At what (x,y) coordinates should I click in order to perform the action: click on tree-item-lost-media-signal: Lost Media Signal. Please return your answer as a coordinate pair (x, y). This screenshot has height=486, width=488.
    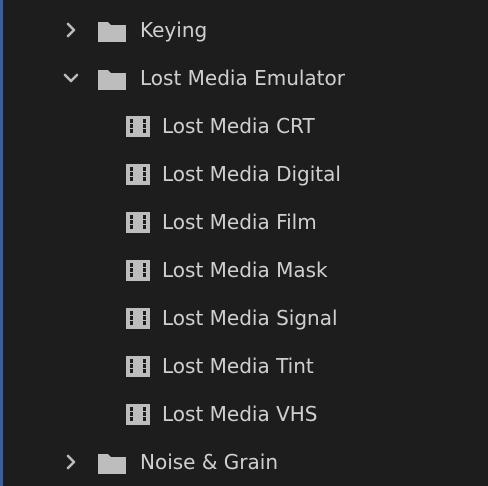
    Looking at the image, I should click on (244, 318).